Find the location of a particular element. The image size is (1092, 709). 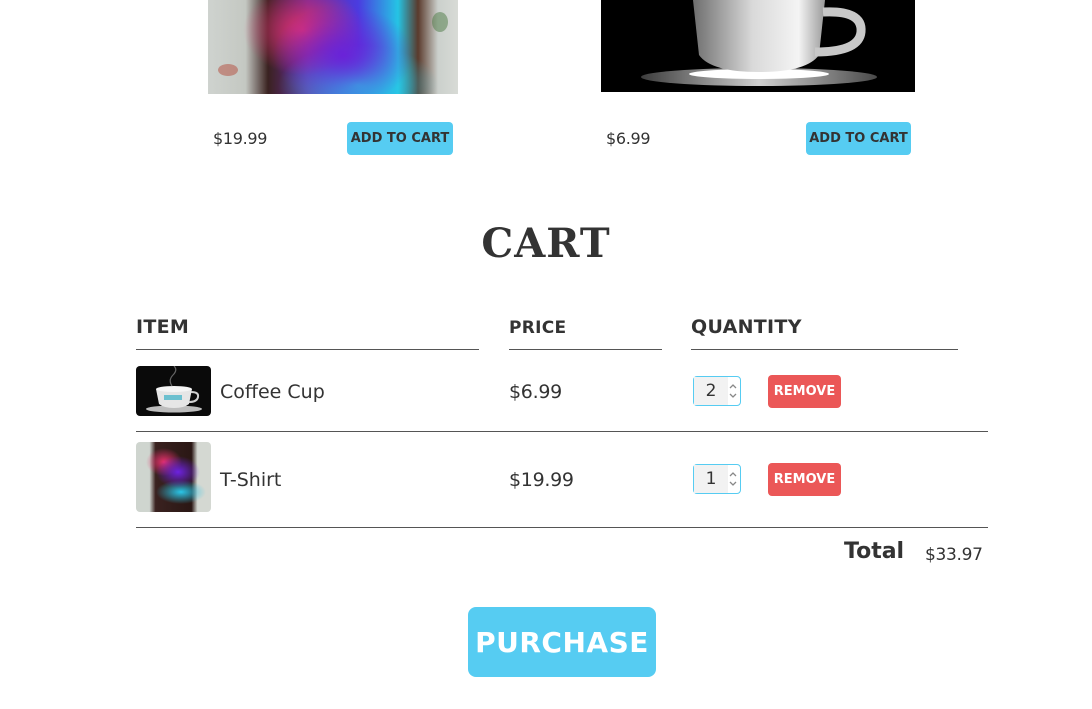

quantity-input: 1 is located at coordinates (717, 479).